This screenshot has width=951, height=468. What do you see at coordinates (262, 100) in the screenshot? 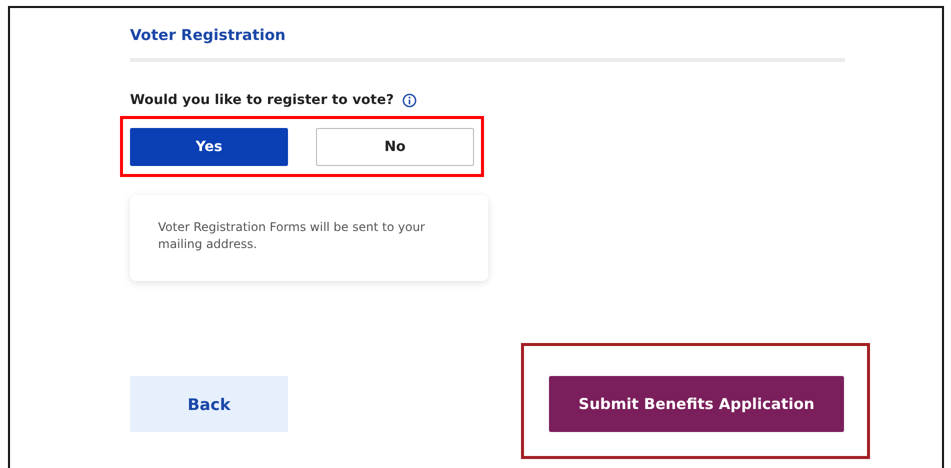
I see `question-label: Would you like to register to vote?` at bounding box center [262, 100].